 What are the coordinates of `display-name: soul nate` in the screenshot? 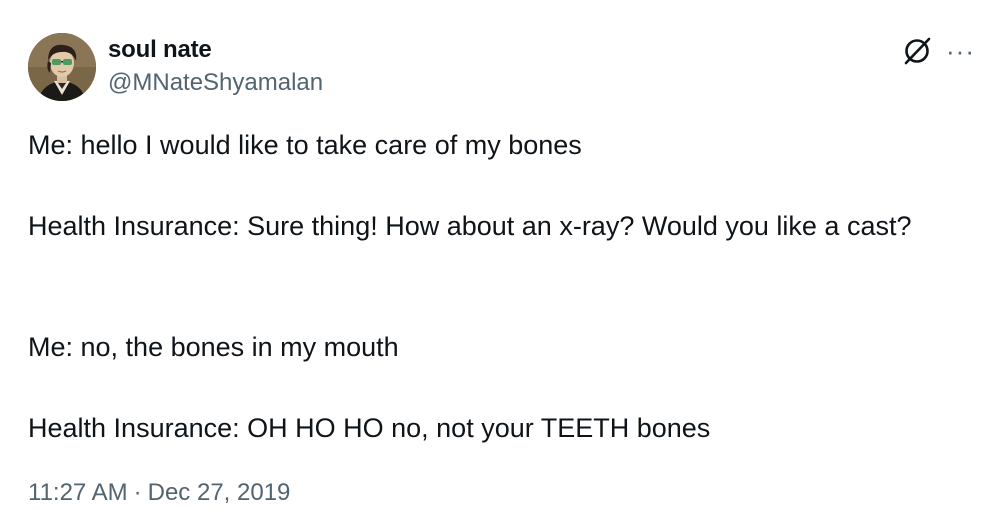 It's located at (215, 50).